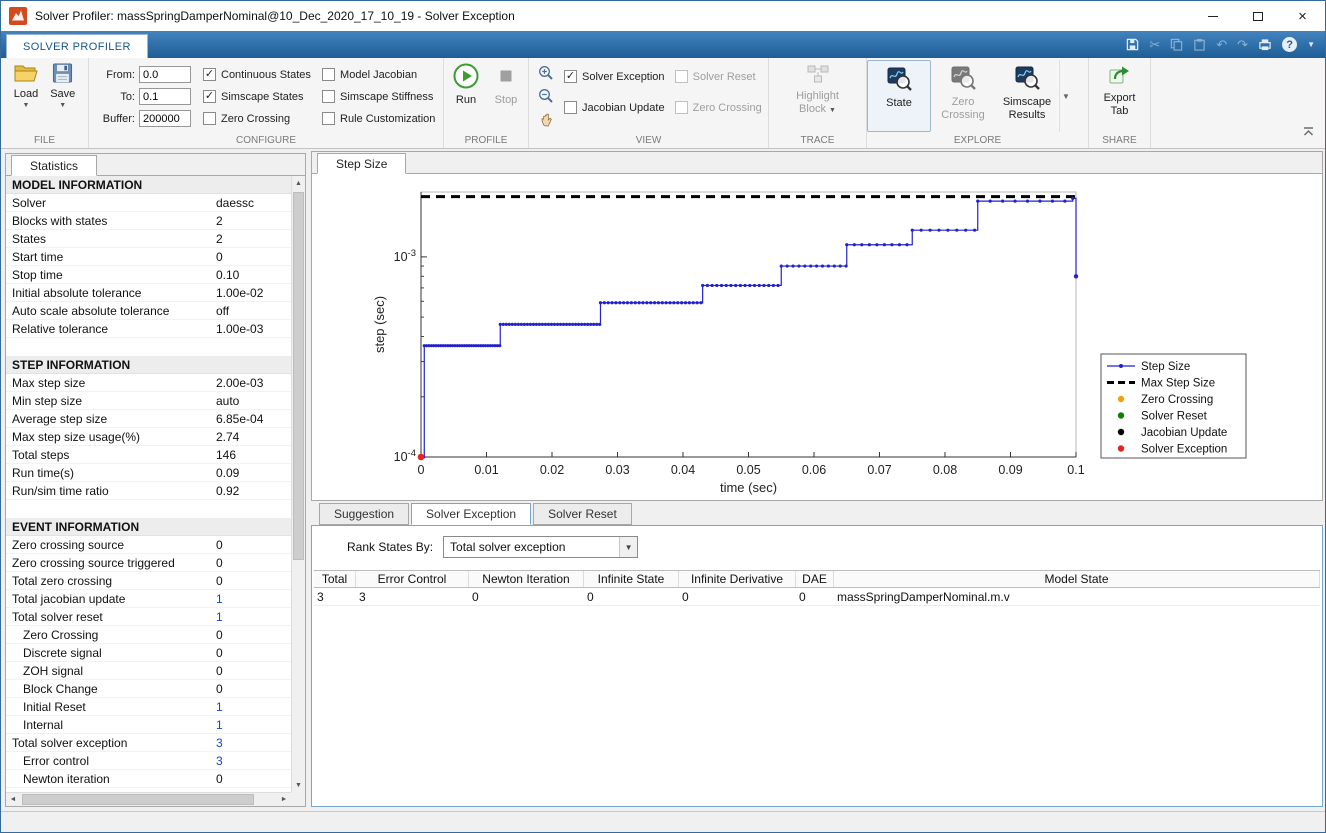  What do you see at coordinates (1265, 44) in the screenshot?
I see `print-icon` at bounding box center [1265, 44].